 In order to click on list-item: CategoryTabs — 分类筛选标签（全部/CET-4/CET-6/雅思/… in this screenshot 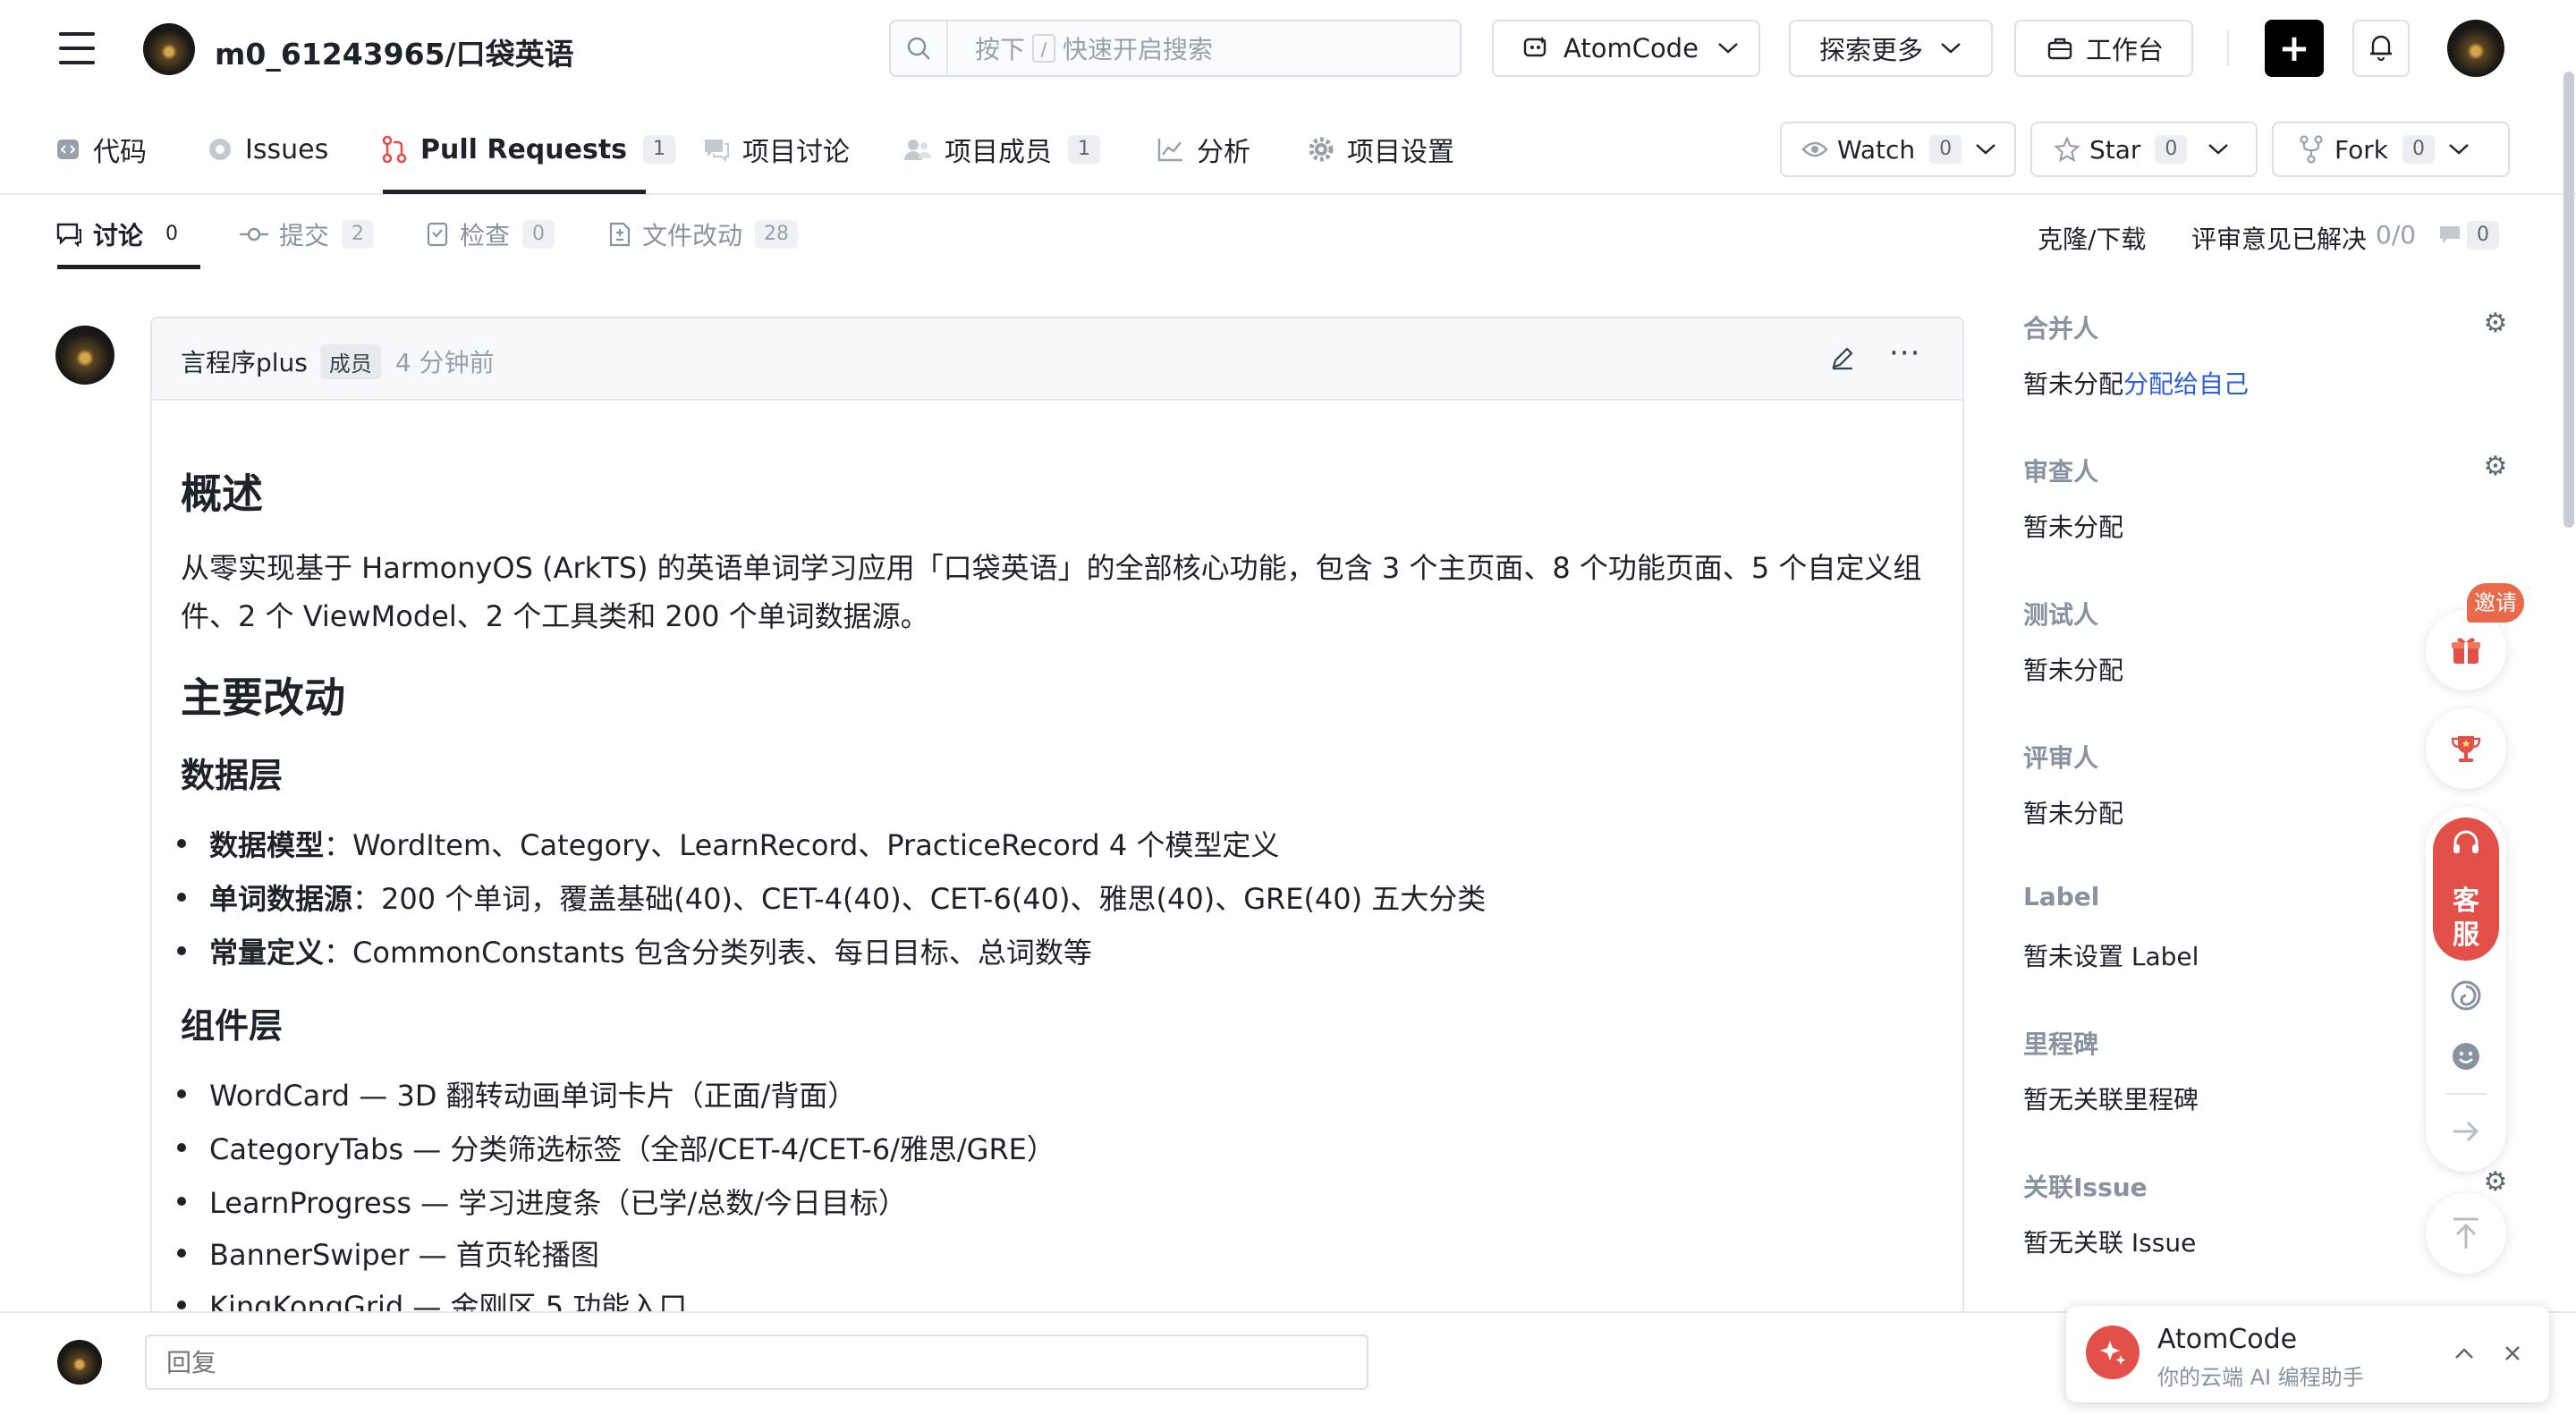, I will do `click(616, 1148)`.